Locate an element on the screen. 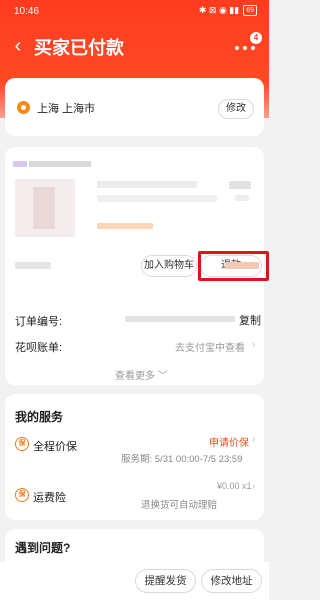 Image resolution: width=320 pixels, height=600 pixels. view-more-button: 查看更多 ﹀ is located at coordinates (141, 374).